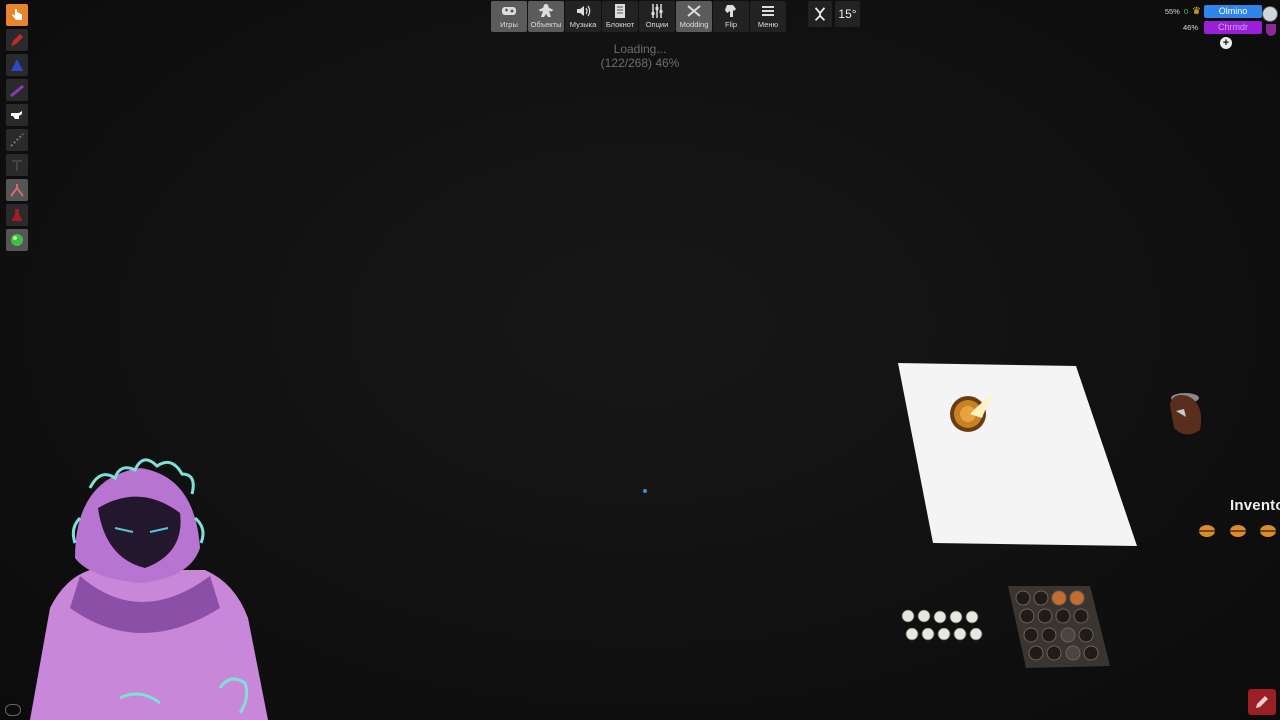 The width and height of the screenshot is (1280, 720). I want to click on streamer-avatar, so click(149, 589).